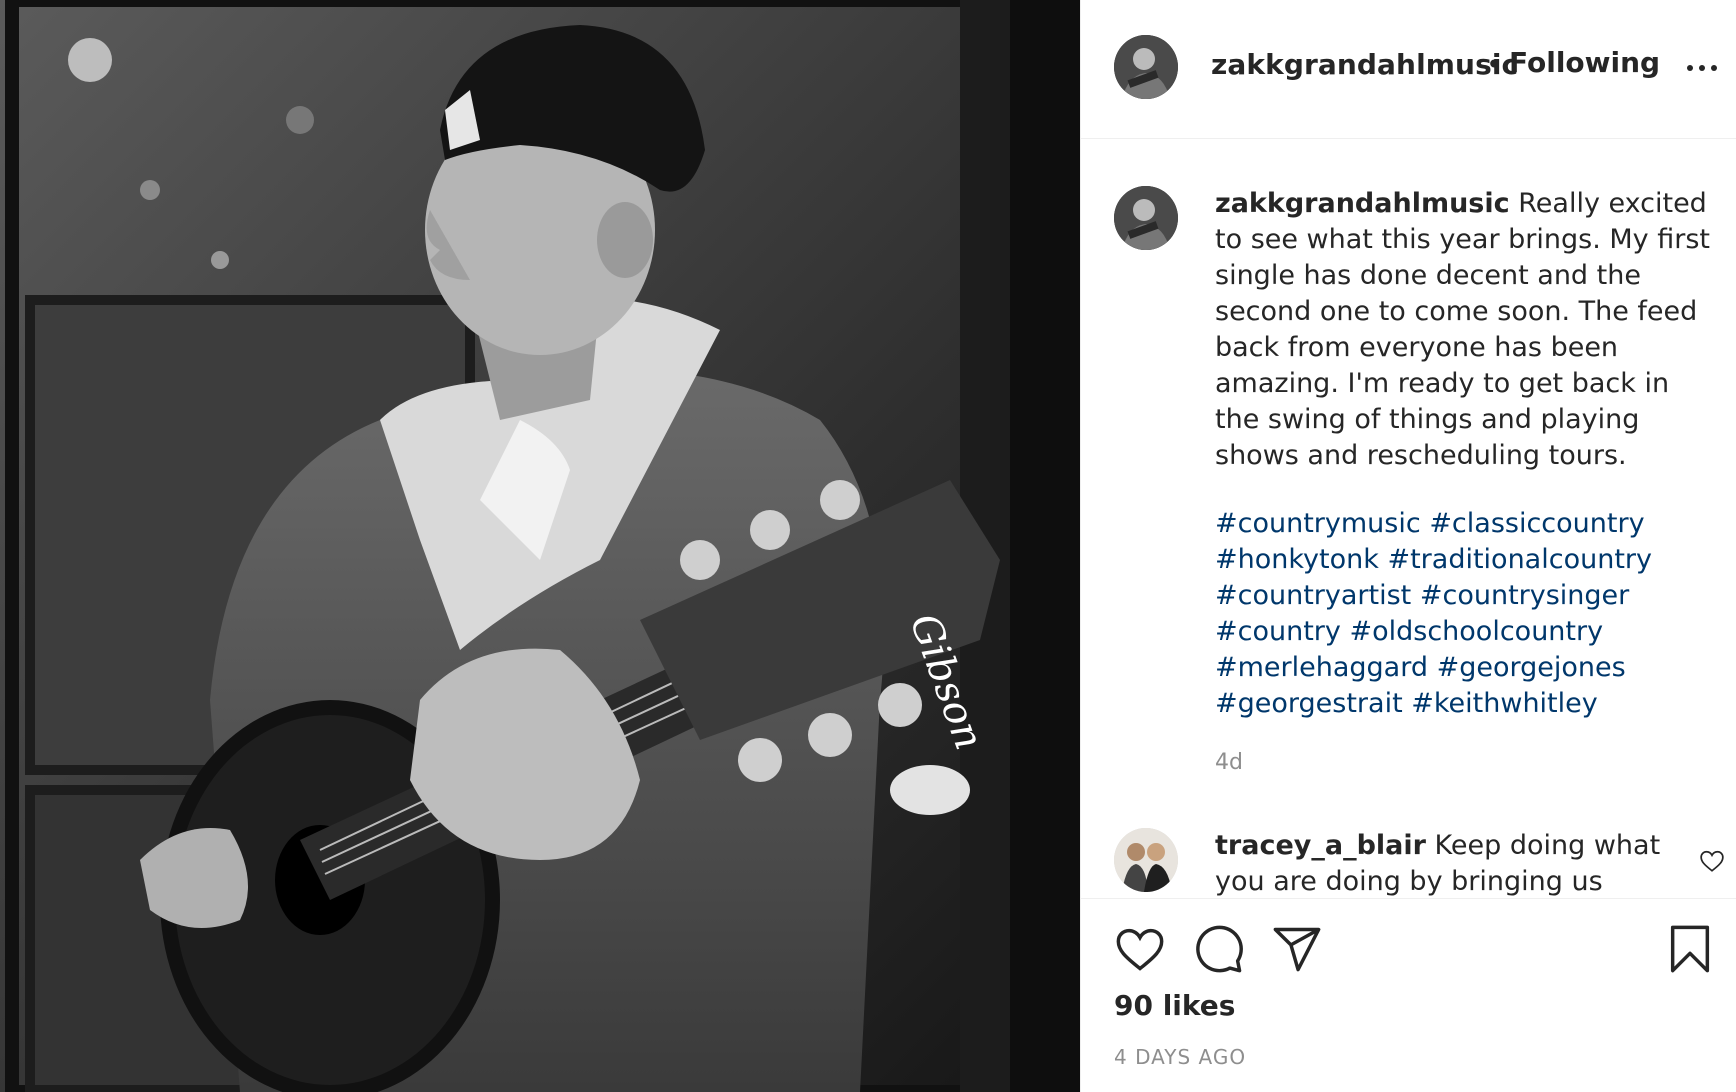 This screenshot has width=1736, height=1092. I want to click on heart-icon, so click(1140, 949).